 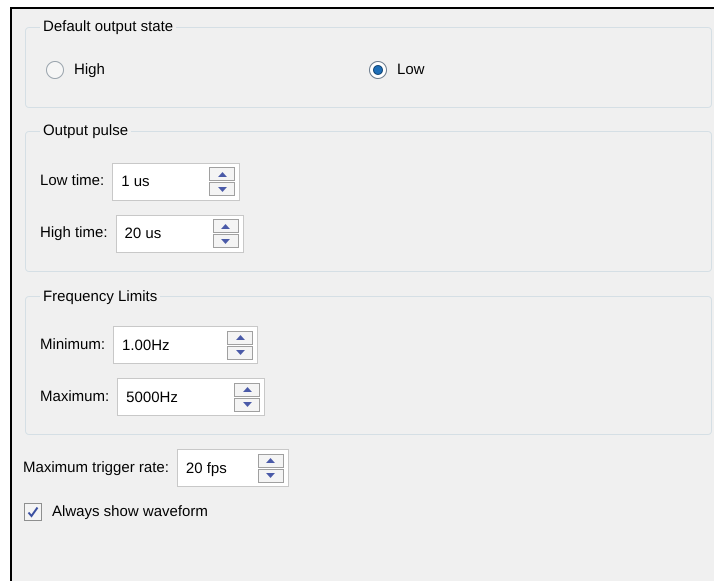 What do you see at coordinates (72, 181) in the screenshot?
I see `field-label: Low time:` at bounding box center [72, 181].